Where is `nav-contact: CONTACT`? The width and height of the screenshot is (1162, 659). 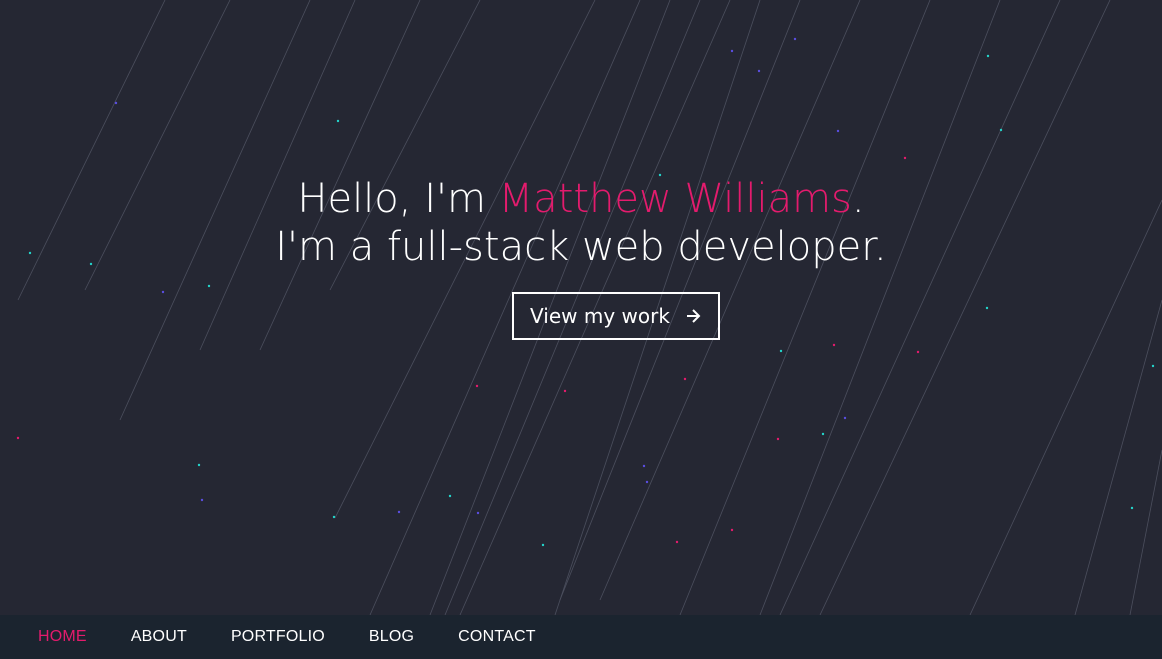 nav-contact: CONTACT is located at coordinates (497, 637).